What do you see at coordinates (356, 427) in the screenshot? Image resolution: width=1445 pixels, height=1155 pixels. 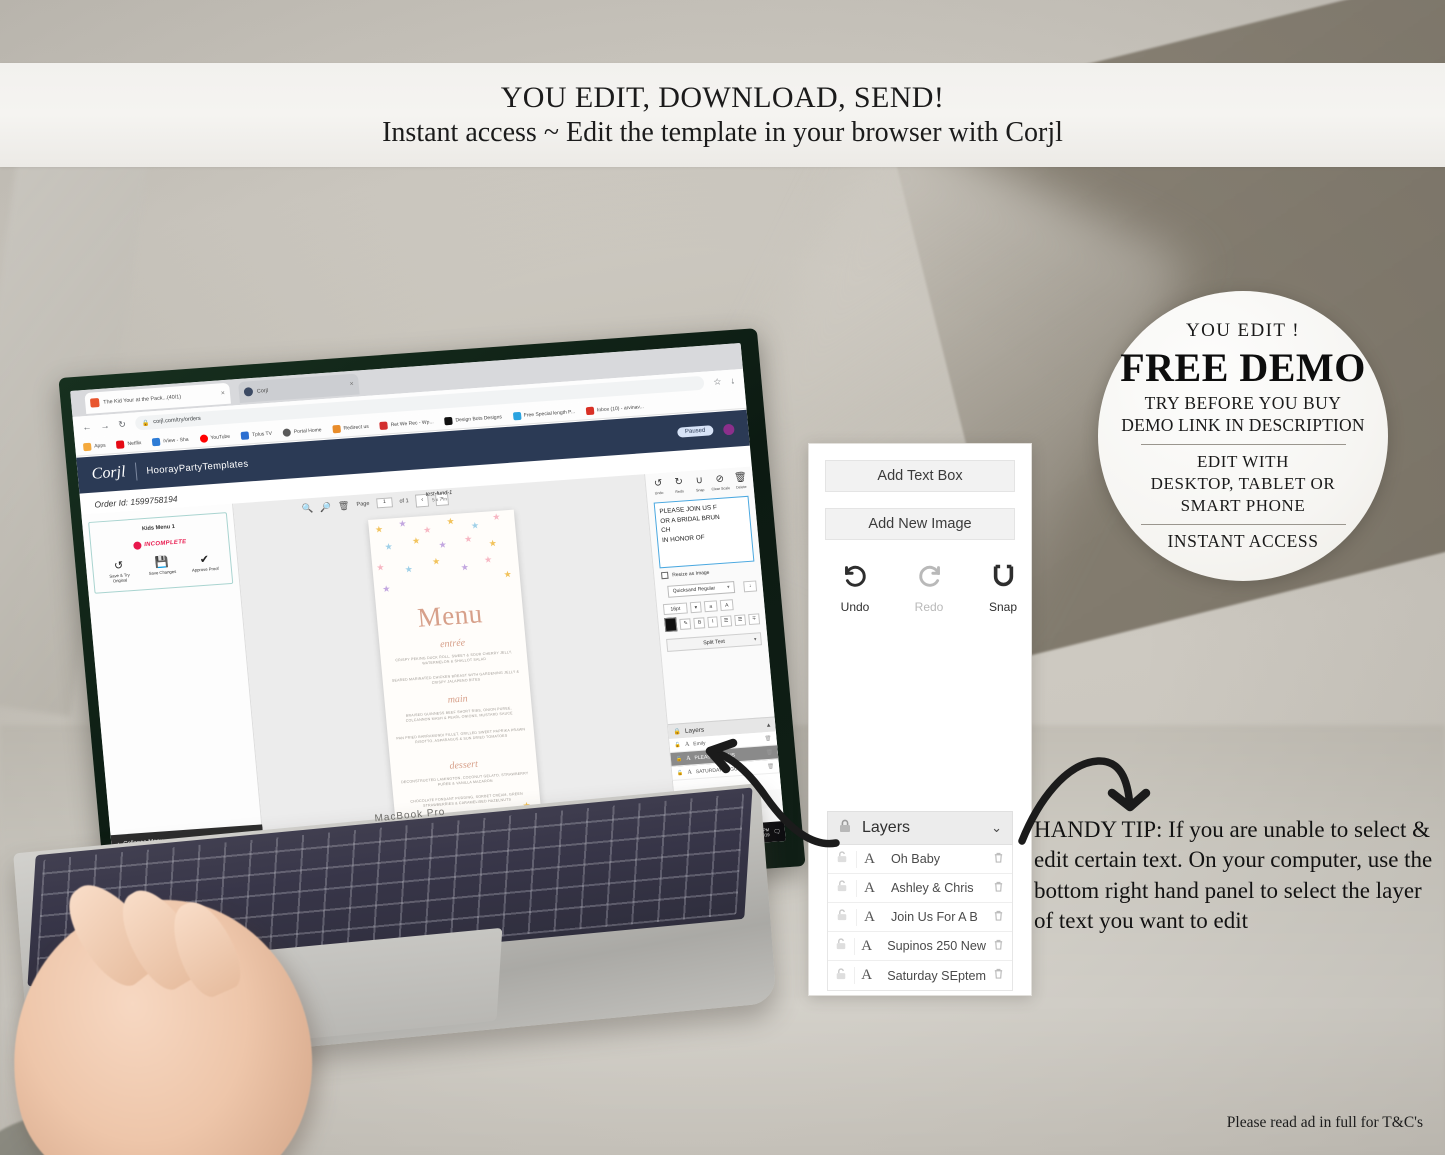 I see `bookmark-label: Redirect us` at bounding box center [356, 427].